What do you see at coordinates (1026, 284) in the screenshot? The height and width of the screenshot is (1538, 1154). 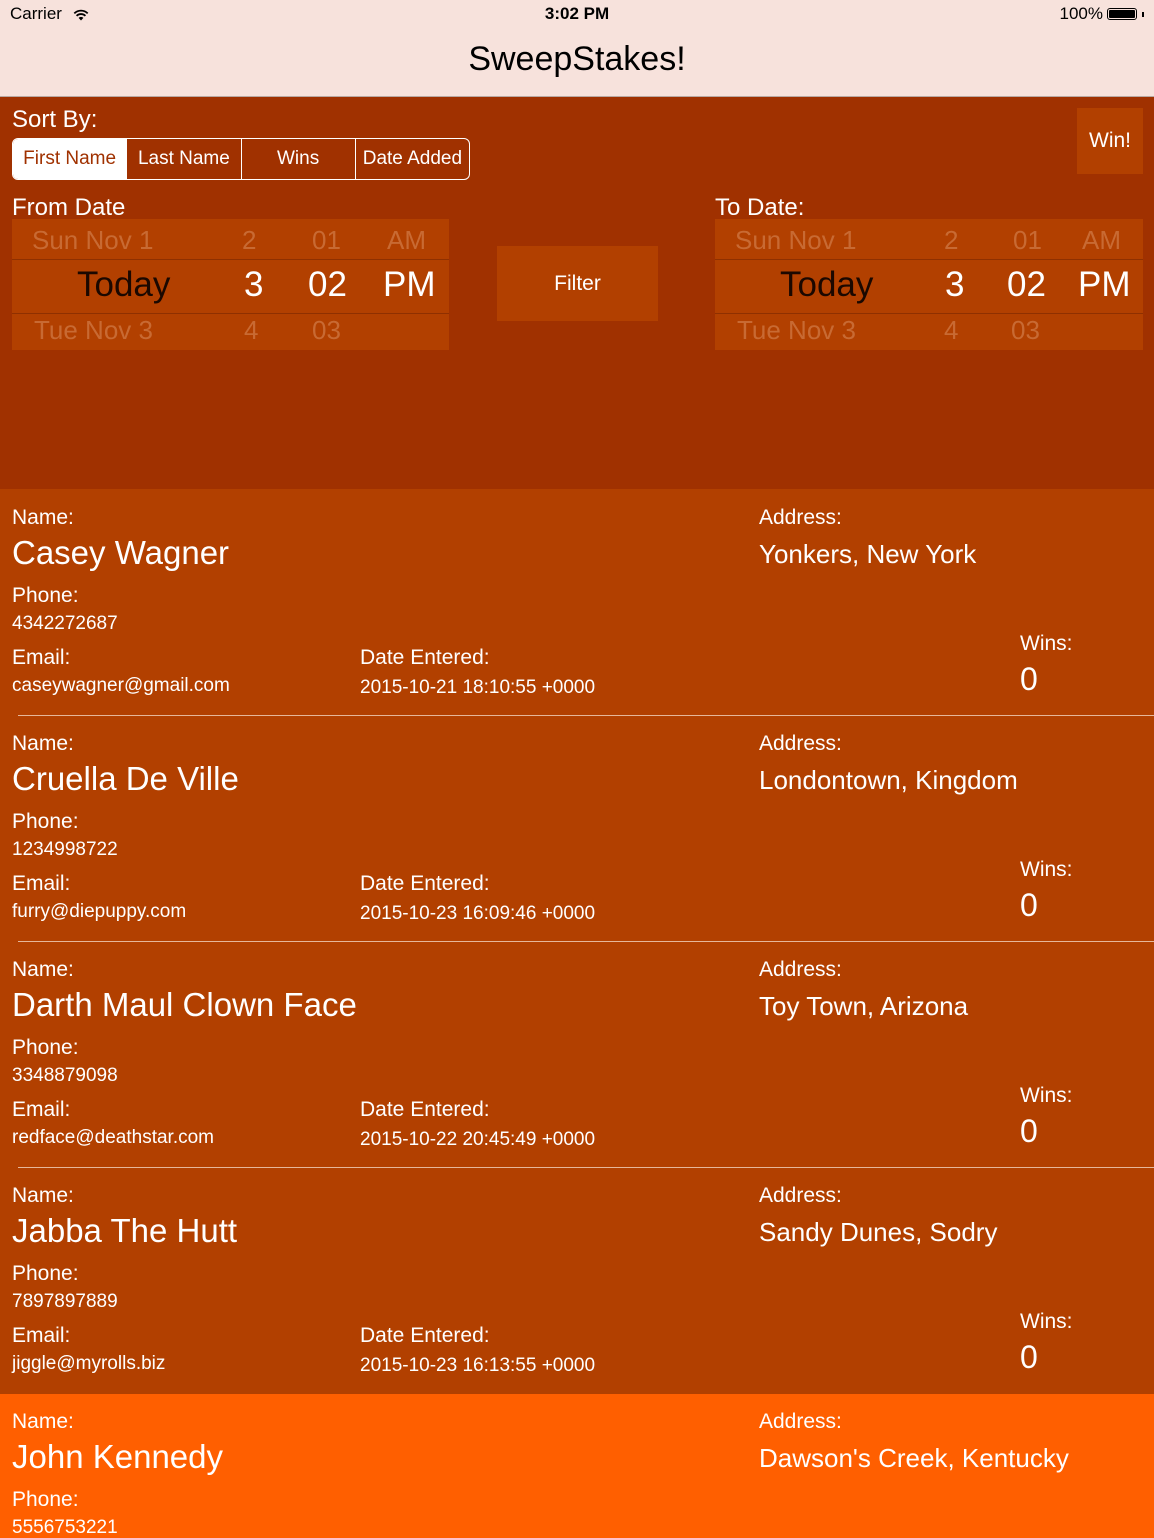 I see `to-picker-minute: 02` at bounding box center [1026, 284].